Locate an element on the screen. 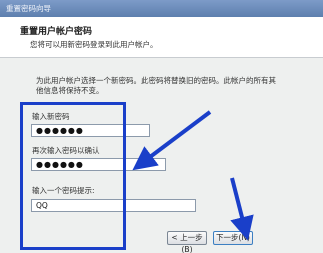 This screenshot has height=253, width=323. arrow-to-next-button is located at coordinates (242, 209).